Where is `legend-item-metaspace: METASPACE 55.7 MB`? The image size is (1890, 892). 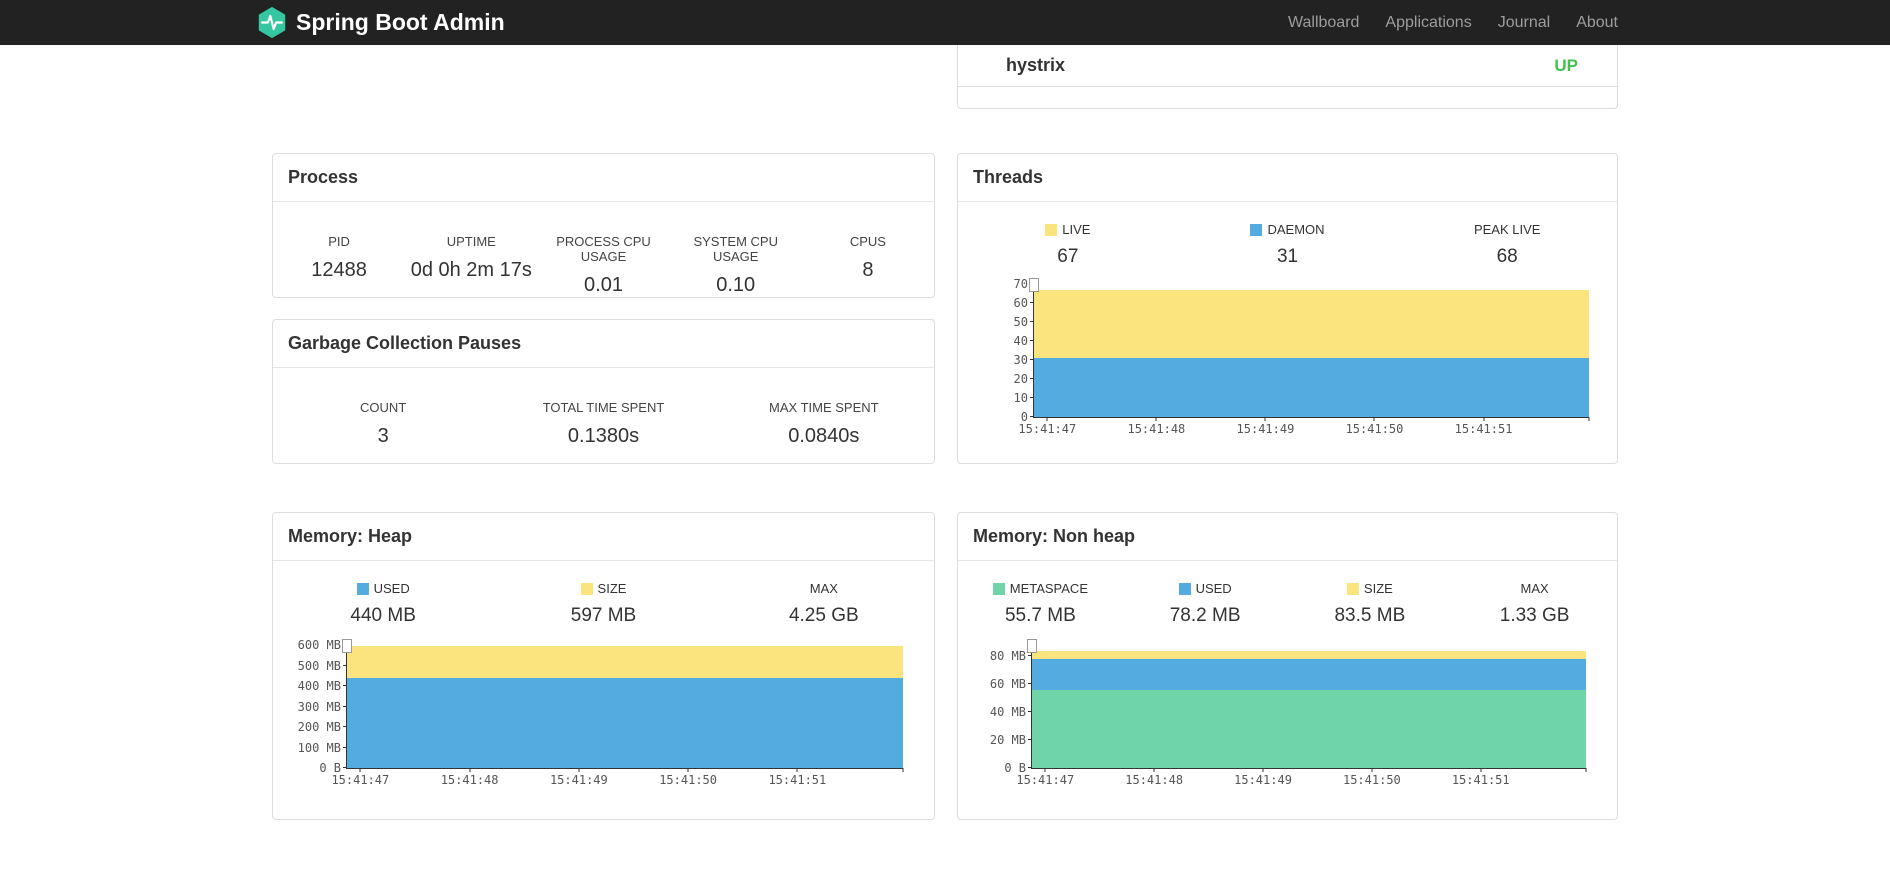 legend-item-metaspace: METASPACE 55.7 MB is located at coordinates (1040, 604).